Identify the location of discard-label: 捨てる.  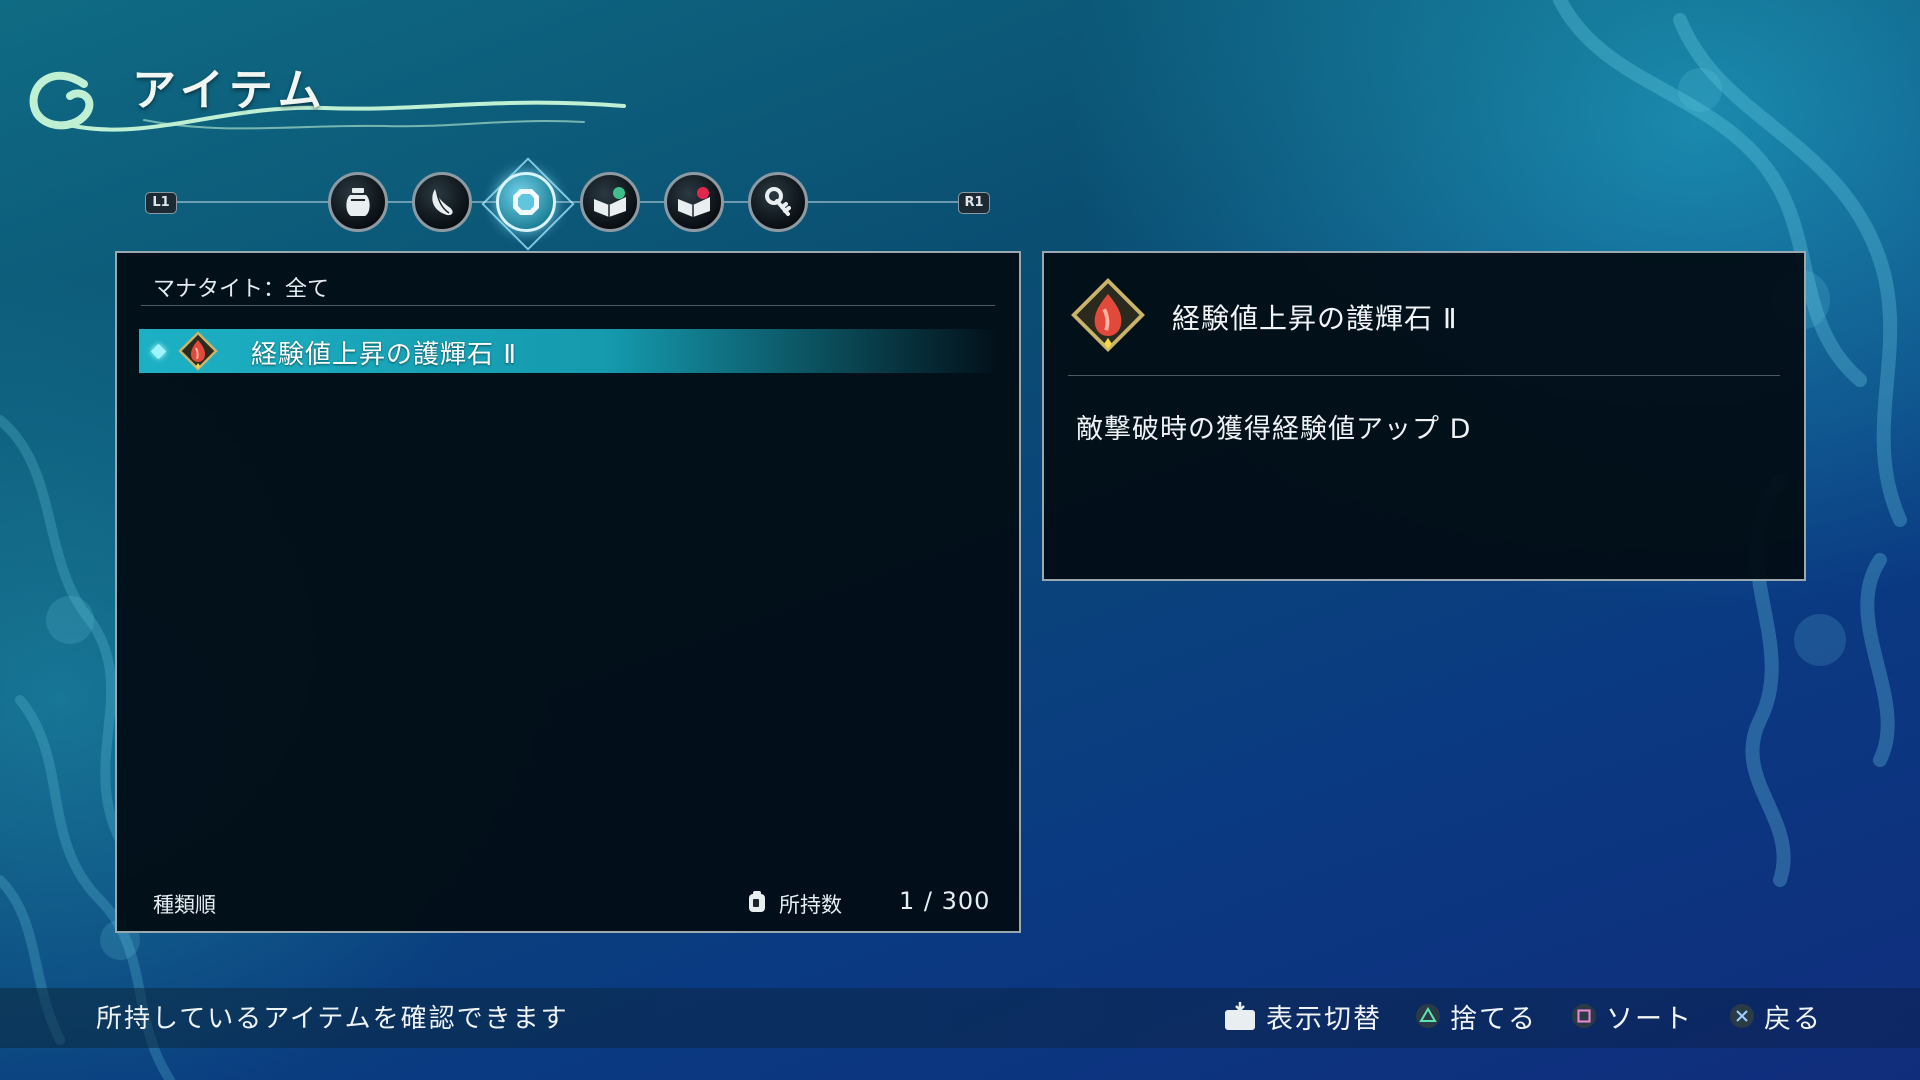
(1493, 1019).